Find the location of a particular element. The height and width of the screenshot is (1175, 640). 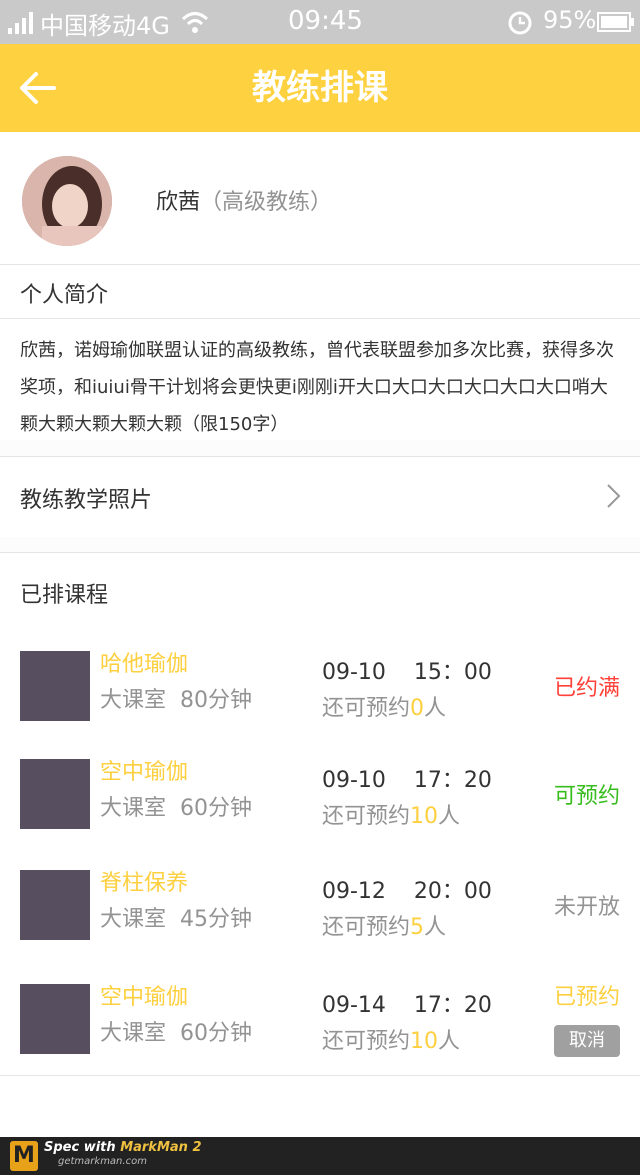

course-availability: 还可预约5人 is located at coordinates (384, 927).